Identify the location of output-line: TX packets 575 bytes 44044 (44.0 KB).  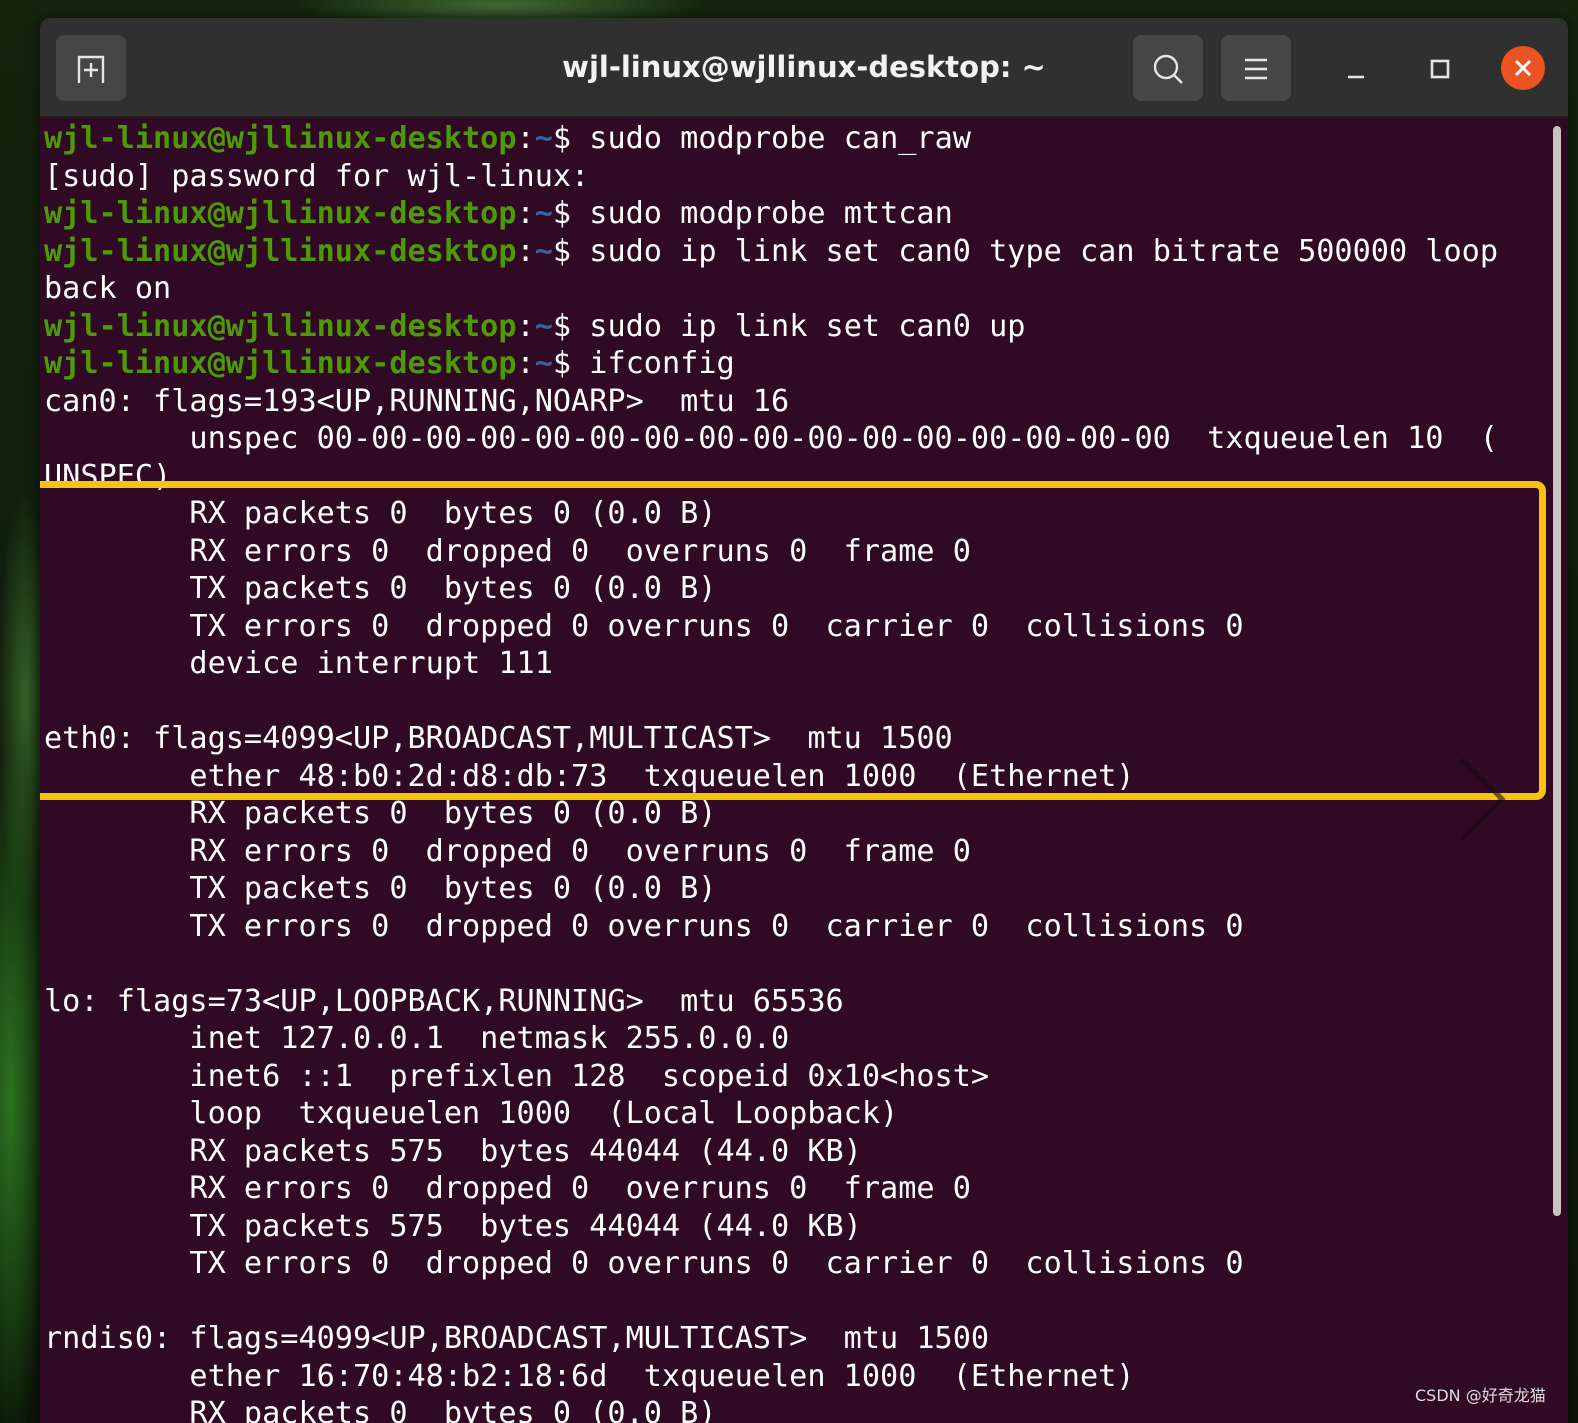
(453, 1226).